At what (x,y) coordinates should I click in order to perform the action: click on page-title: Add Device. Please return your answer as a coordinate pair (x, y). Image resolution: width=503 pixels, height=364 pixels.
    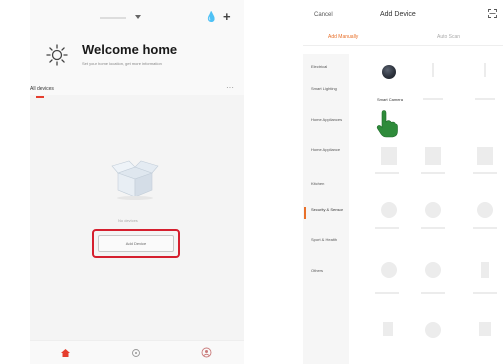
    Looking at the image, I should click on (398, 14).